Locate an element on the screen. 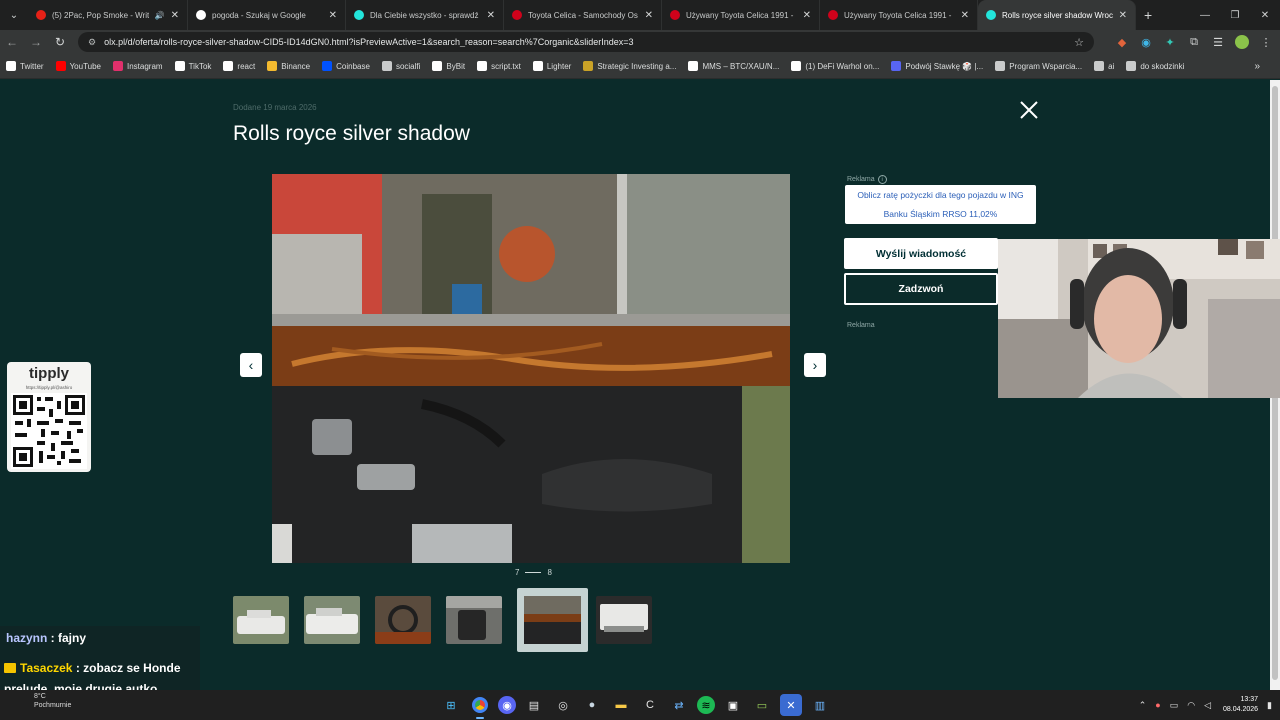 The width and height of the screenshot is (1280, 720). tab-search-button: ⌄ is located at coordinates (14, 15).